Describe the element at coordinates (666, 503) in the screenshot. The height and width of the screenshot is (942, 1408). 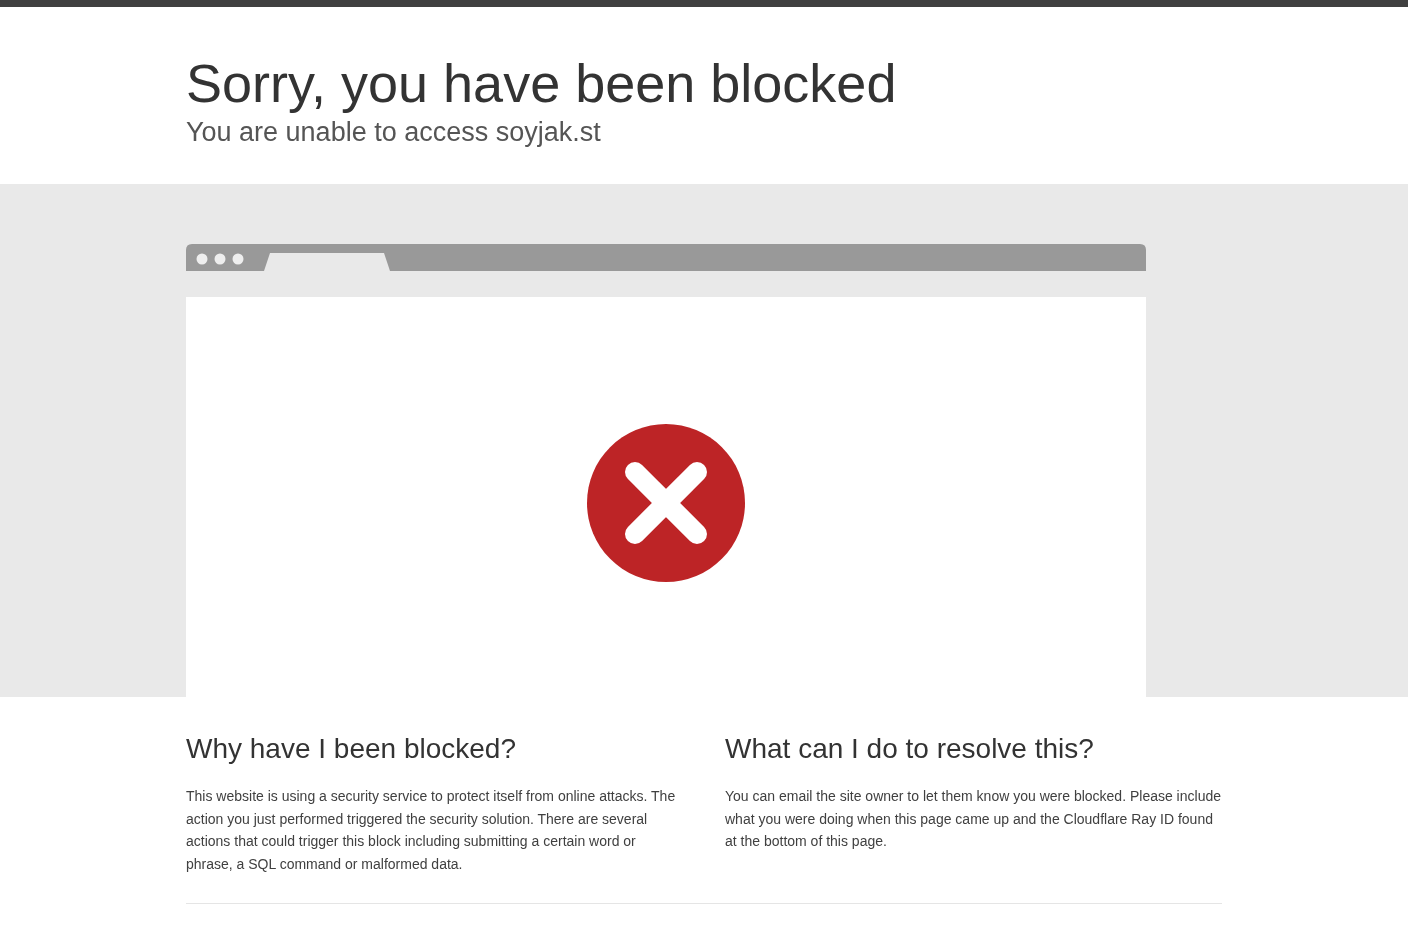
I see `error-x-icon` at that location.